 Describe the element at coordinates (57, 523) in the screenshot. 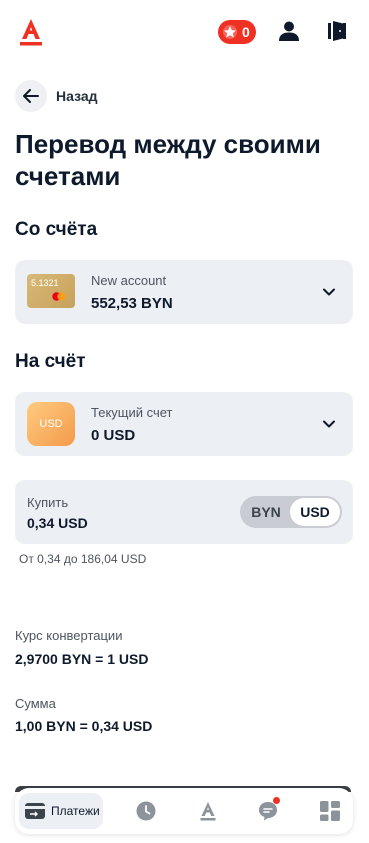

I see `buy-amount-input: 0,34 USD` at that location.